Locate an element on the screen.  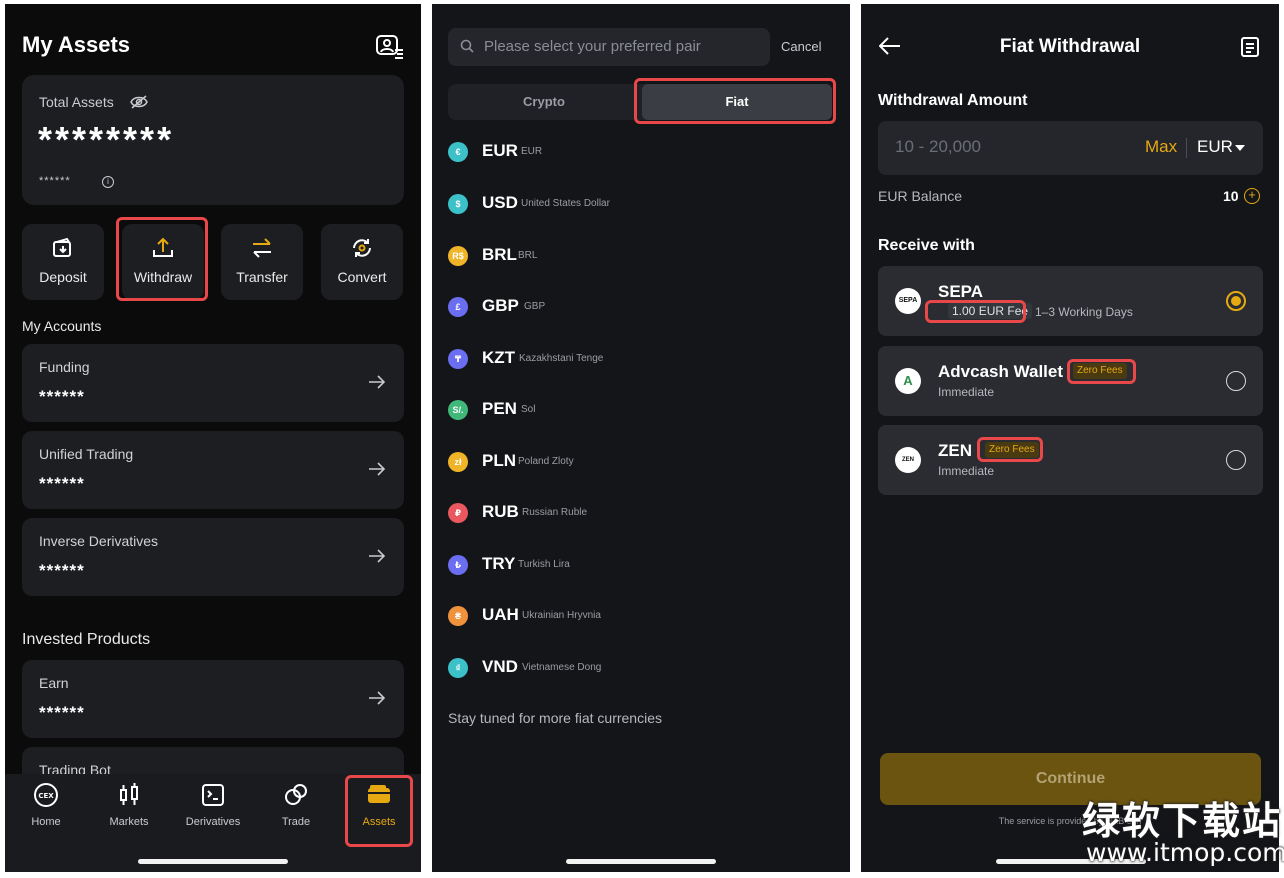
currency-symbol-icon: ₴ is located at coordinates (458, 616).